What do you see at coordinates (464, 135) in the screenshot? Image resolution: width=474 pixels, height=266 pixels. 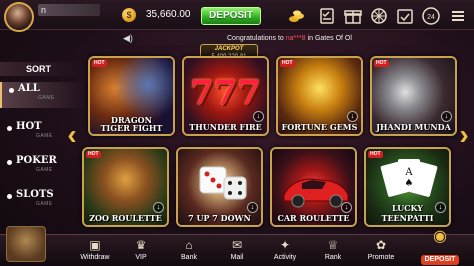 I see `scroll-right-arrow-icon: ›` at bounding box center [464, 135].